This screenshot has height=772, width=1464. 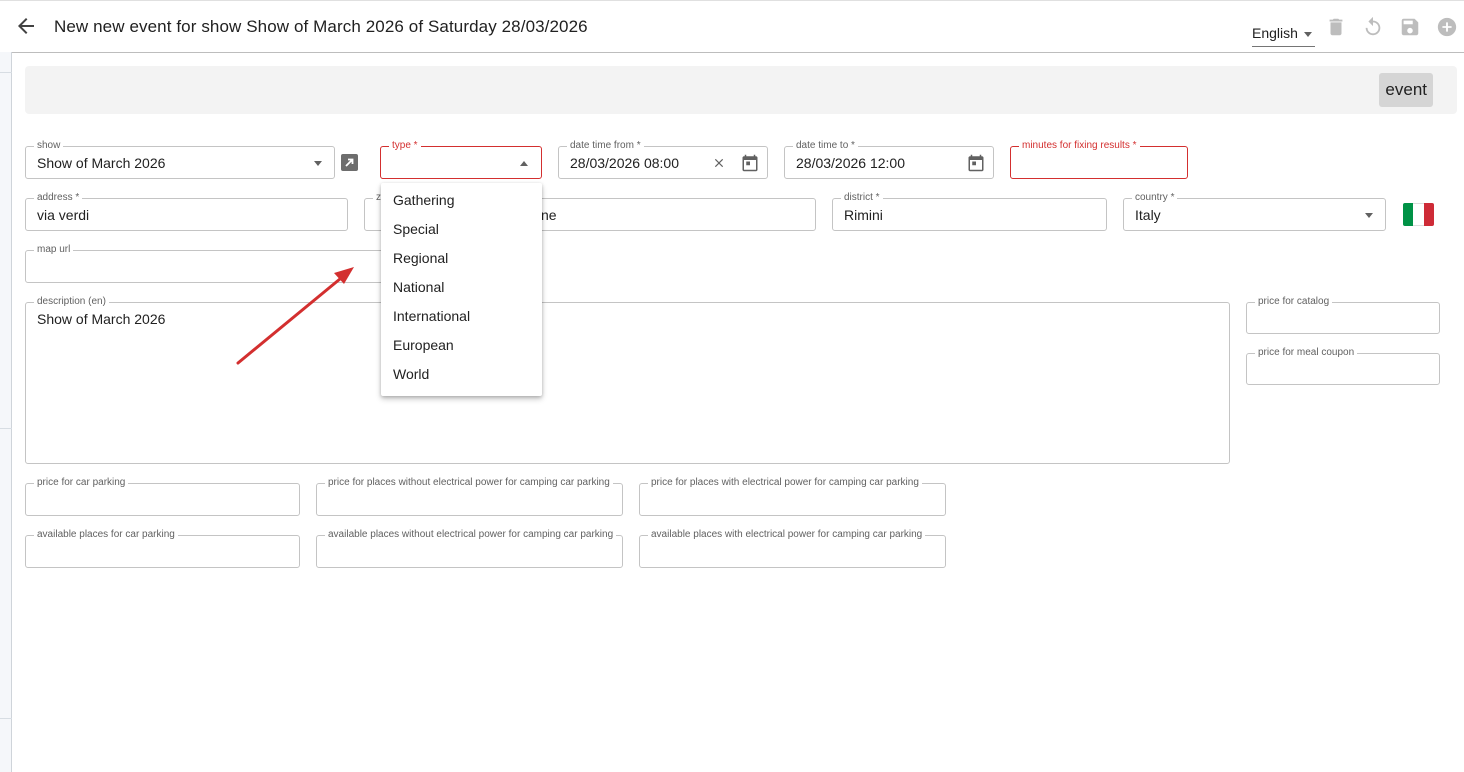 I want to click on price-meal-coupon-field: price for meal coupon, so click(x=1343, y=366).